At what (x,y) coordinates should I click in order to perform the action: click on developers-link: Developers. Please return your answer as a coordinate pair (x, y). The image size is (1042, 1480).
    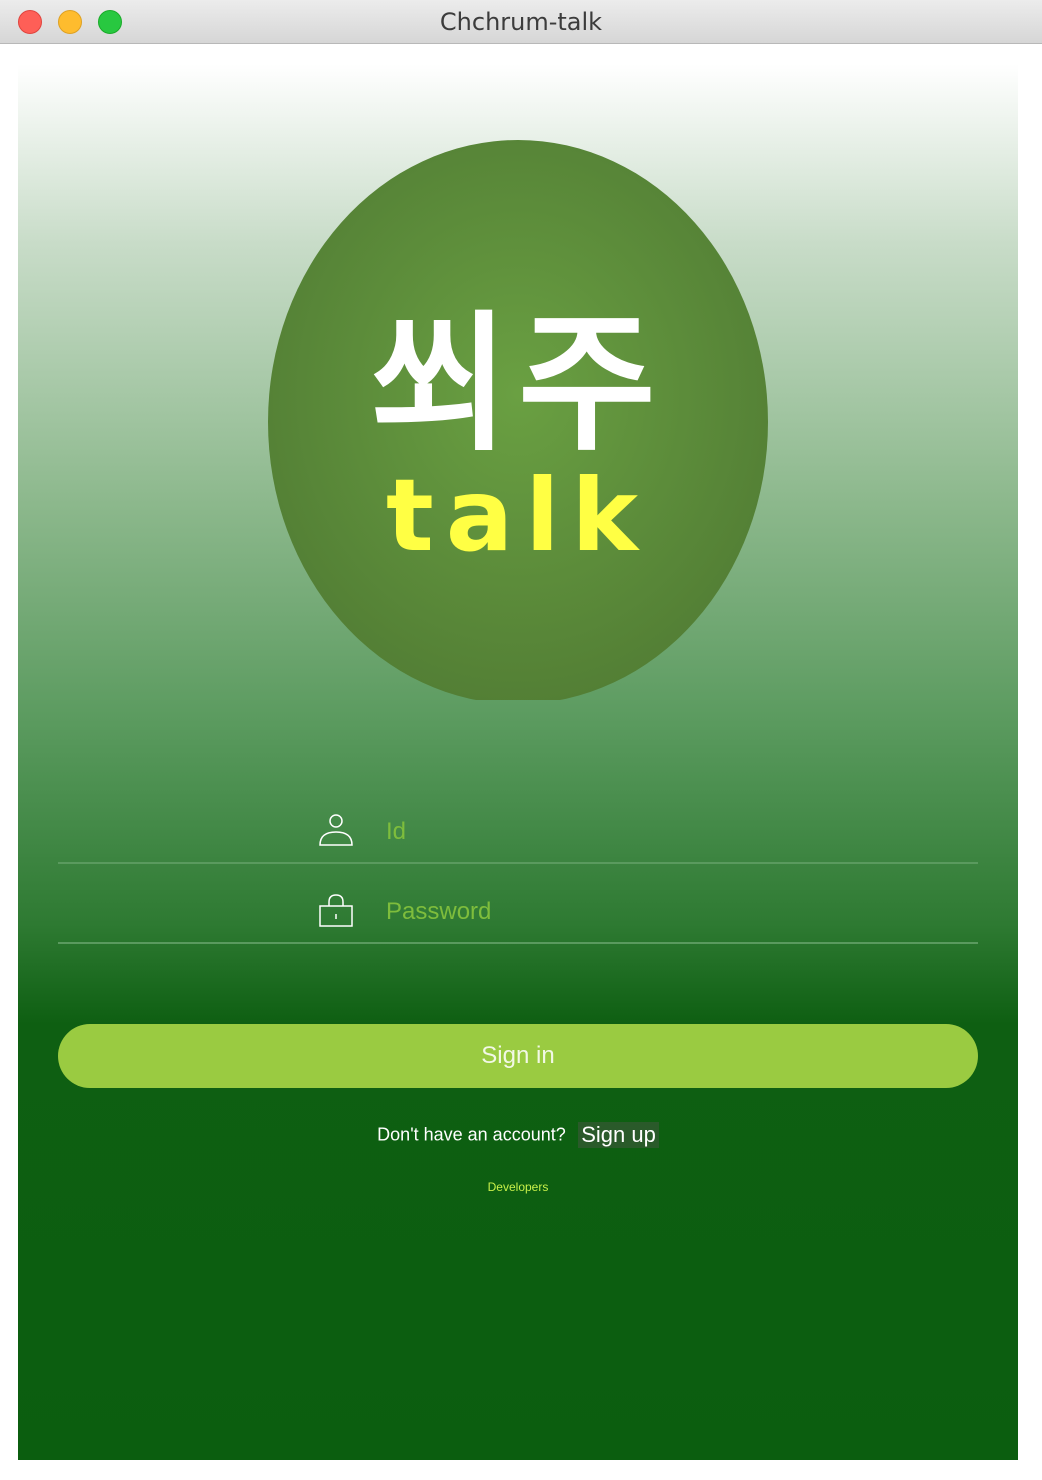
    Looking at the image, I should click on (518, 1187).